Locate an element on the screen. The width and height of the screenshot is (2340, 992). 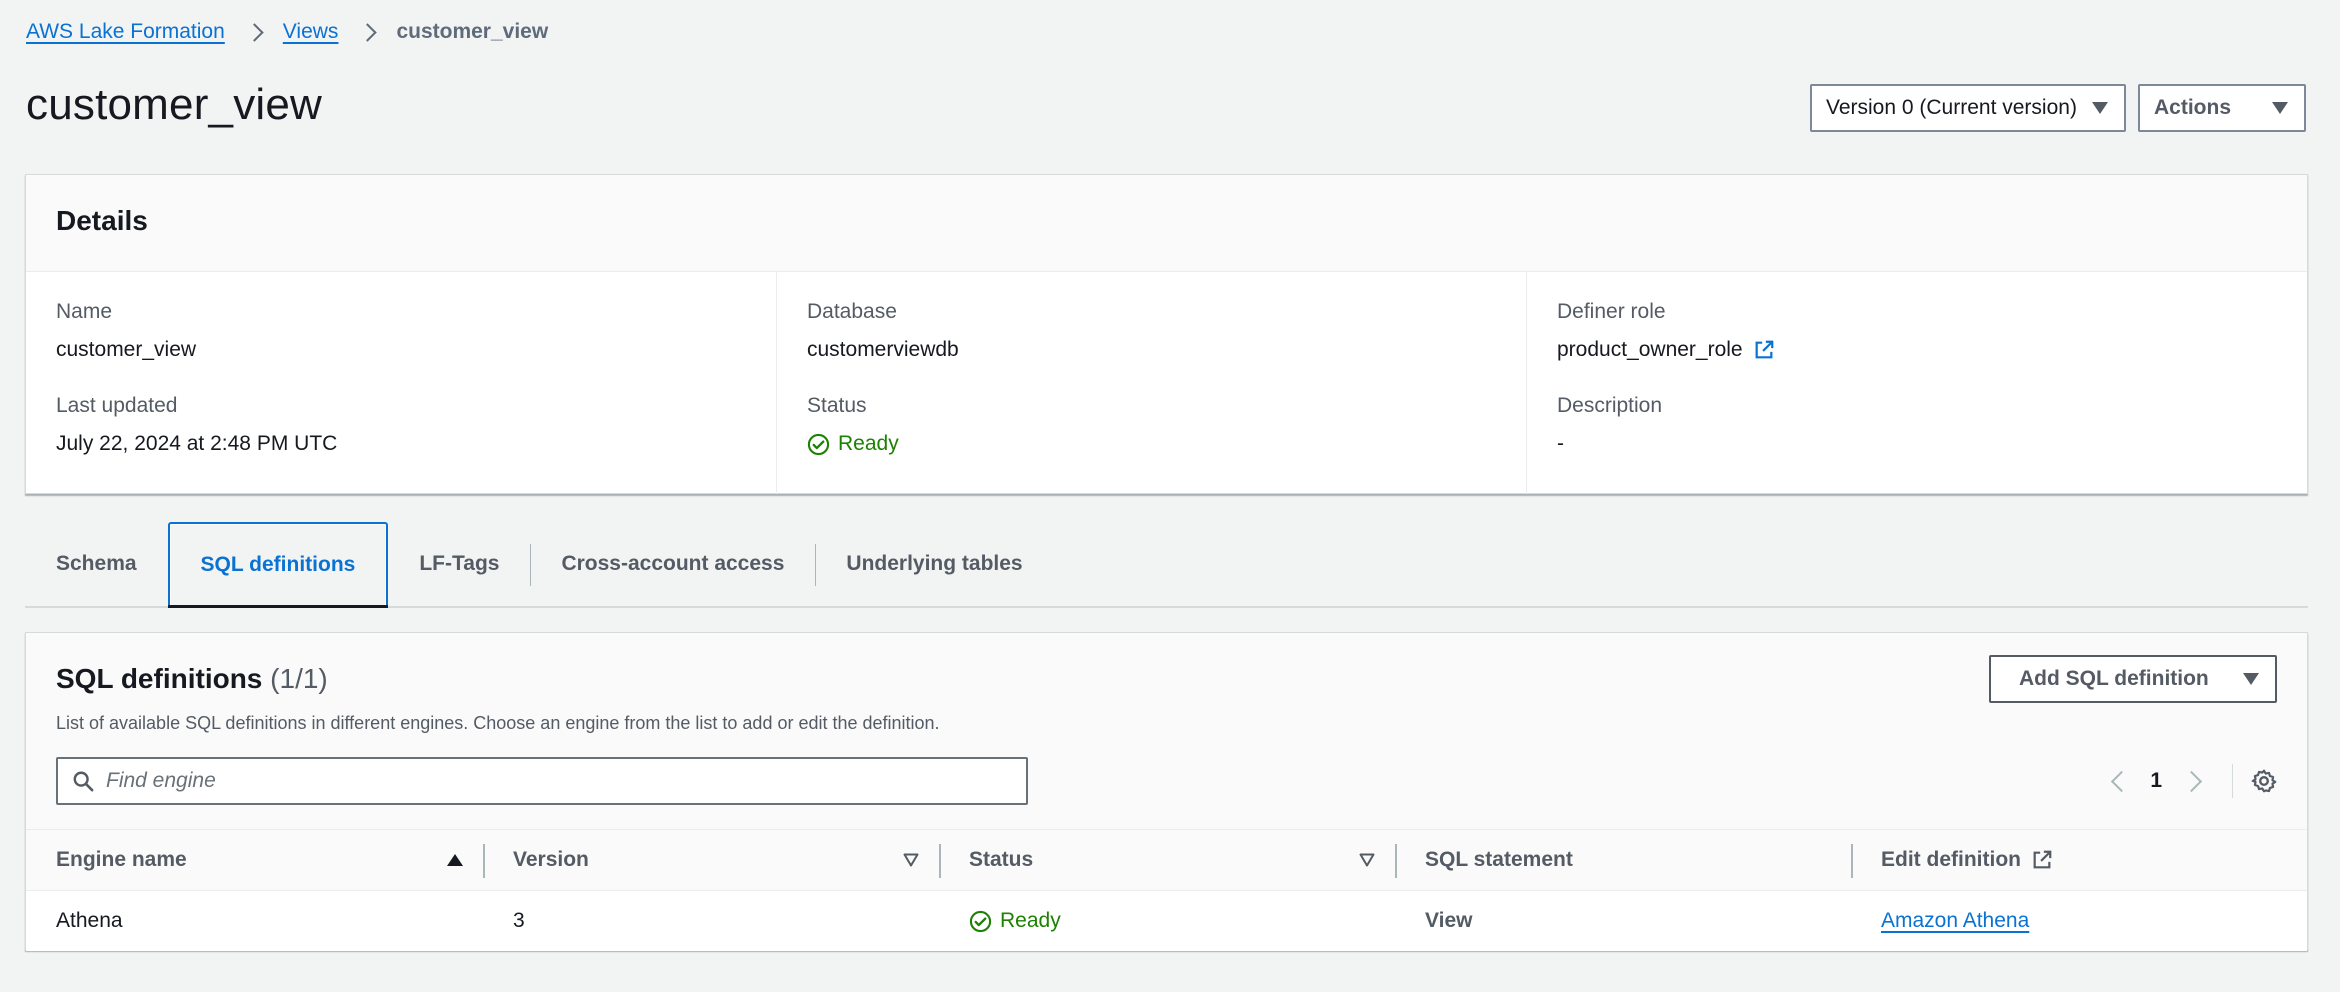
last-updated-value: July 22, 2024 at 2:48 PM UTC is located at coordinates (197, 443).